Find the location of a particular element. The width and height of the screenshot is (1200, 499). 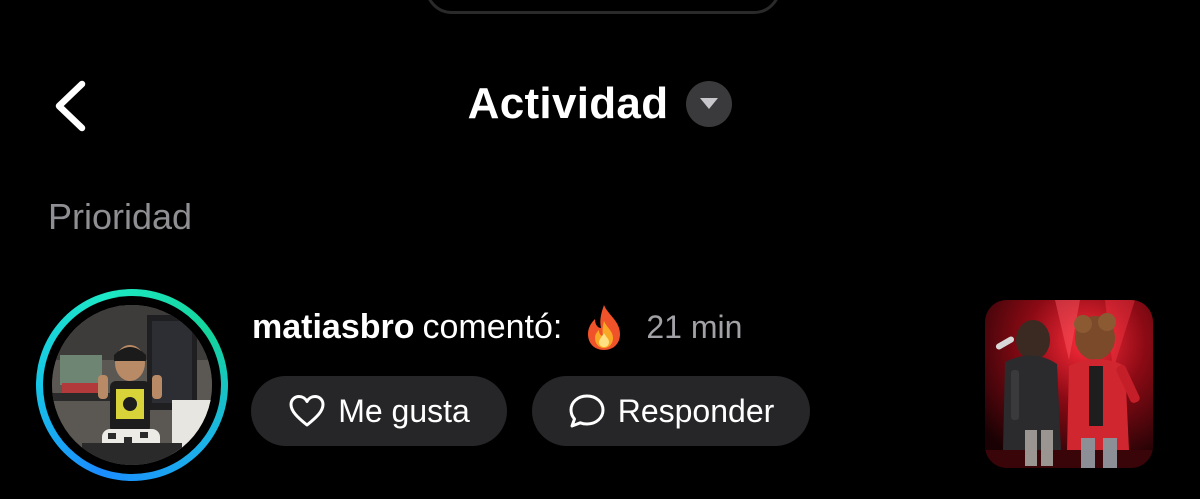

avatar is located at coordinates (132, 385).